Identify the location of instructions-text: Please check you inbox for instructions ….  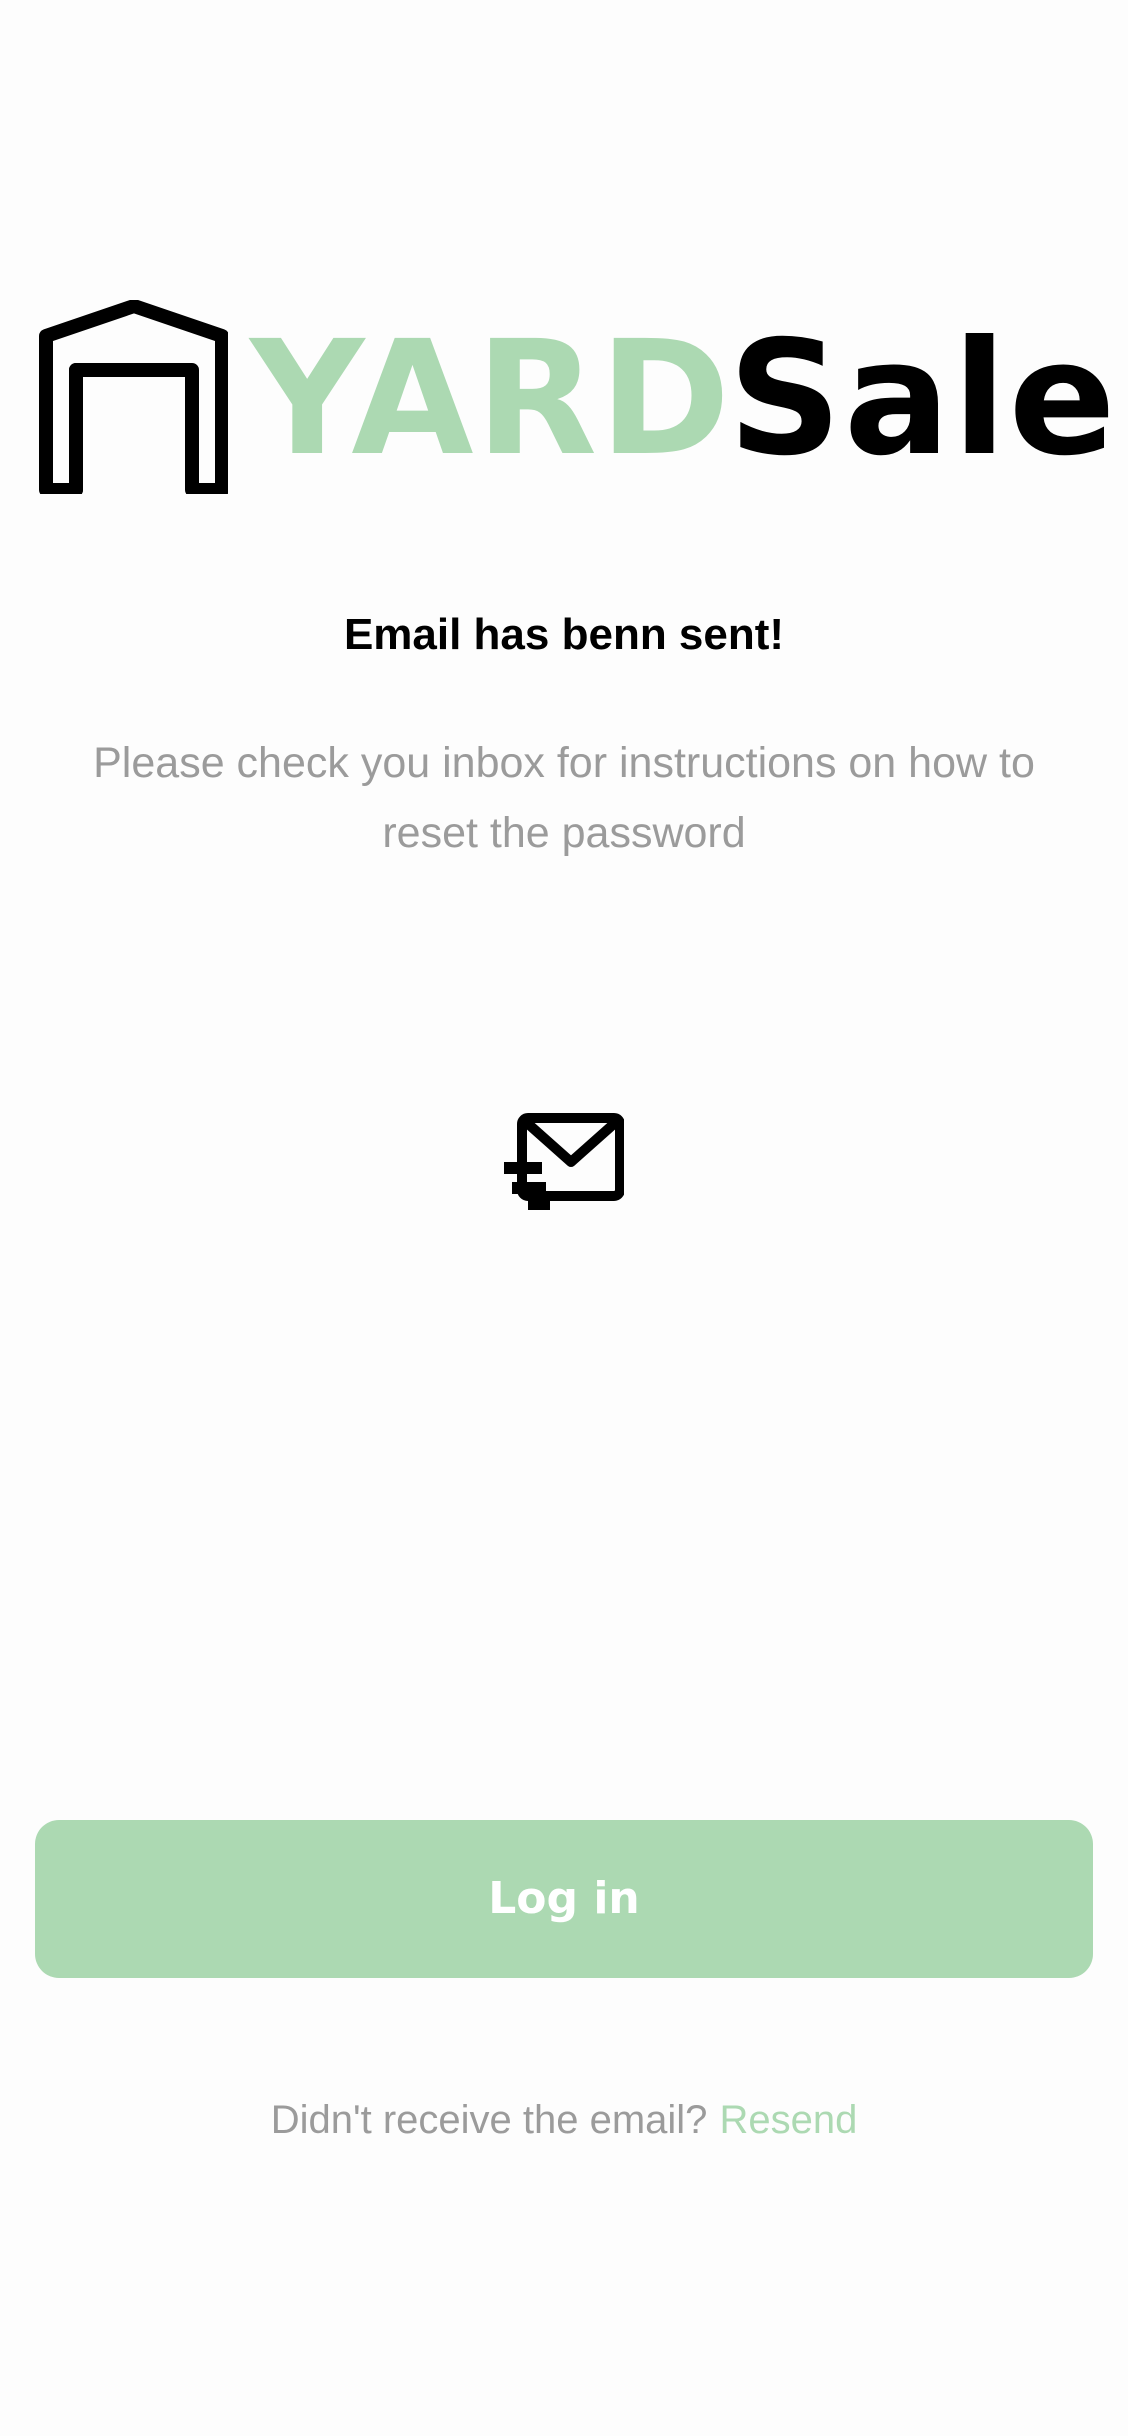
(564, 798).